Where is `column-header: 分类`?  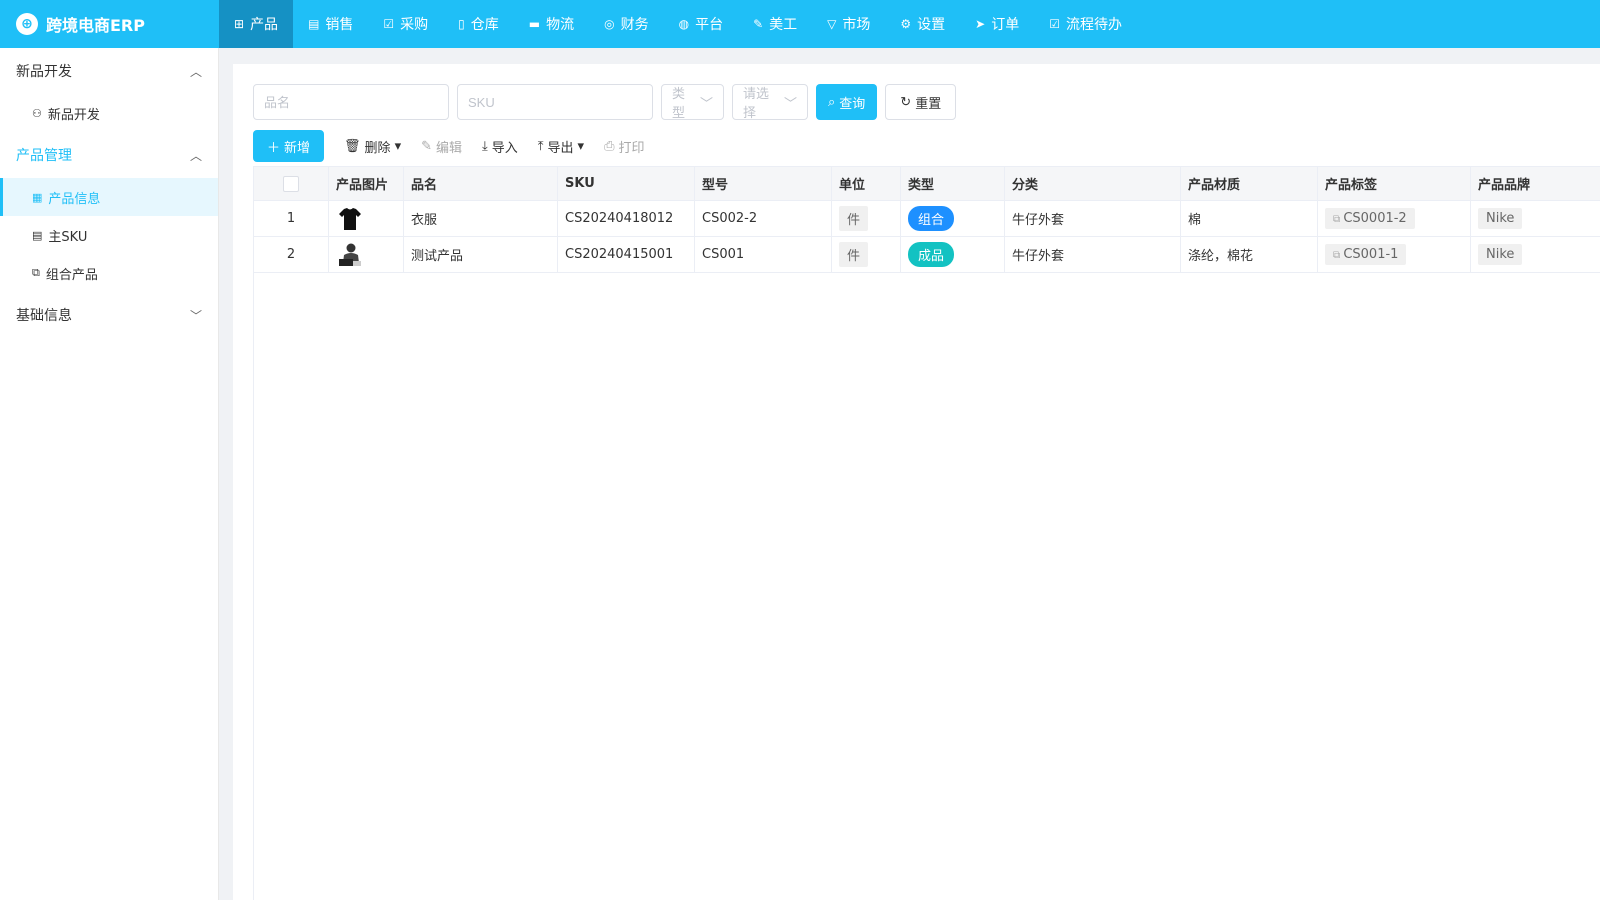 column-header: 分类 is located at coordinates (1092, 183).